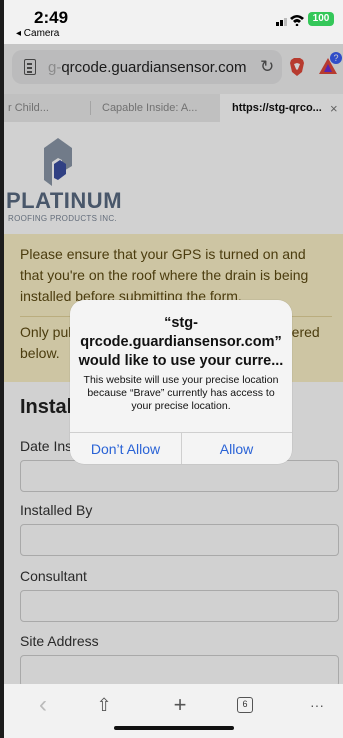 The image size is (343, 738). What do you see at coordinates (125, 448) in the screenshot?
I see `dont-allow-button: Don’t Allow` at bounding box center [125, 448].